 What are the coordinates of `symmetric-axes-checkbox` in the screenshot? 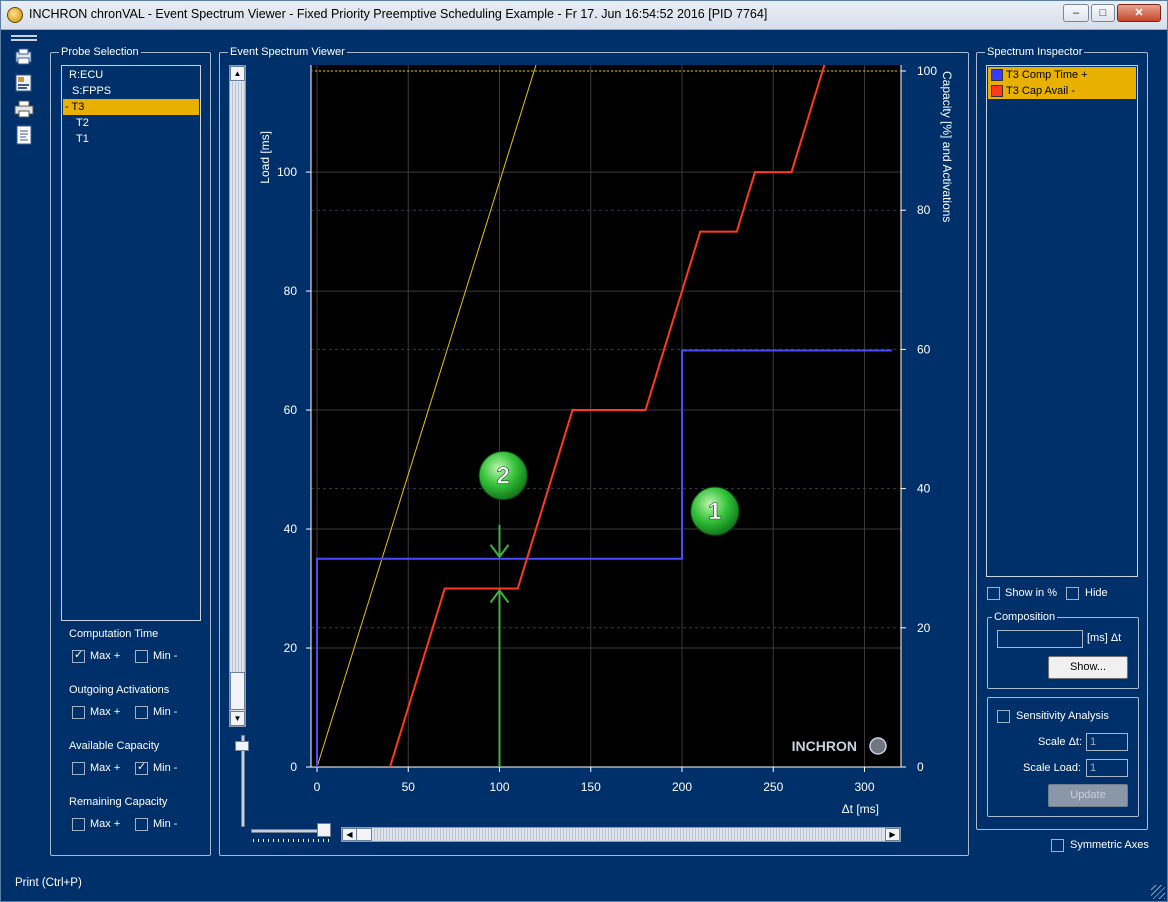 It's located at (1057, 845).